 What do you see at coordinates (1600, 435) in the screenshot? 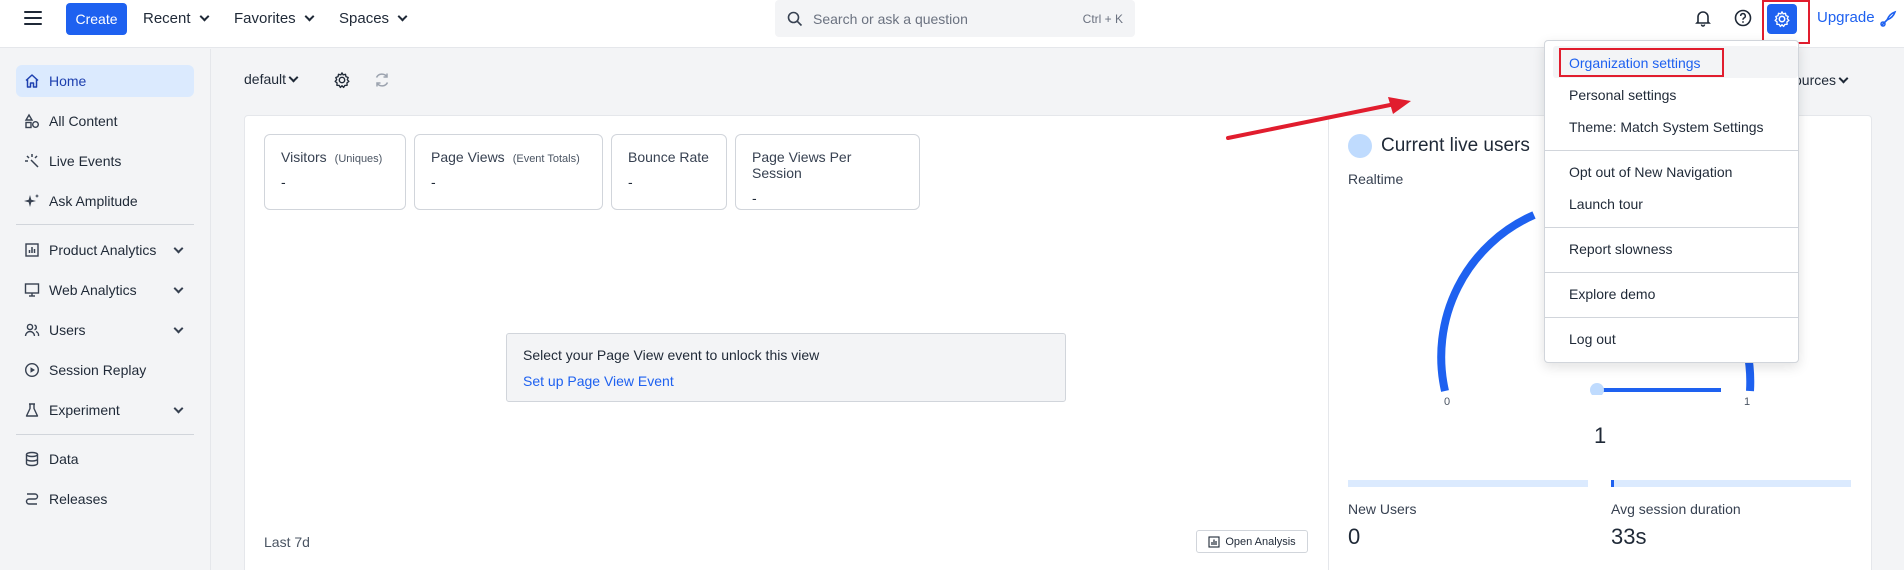
I see `current-live-users-value: 1` at bounding box center [1600, 435].